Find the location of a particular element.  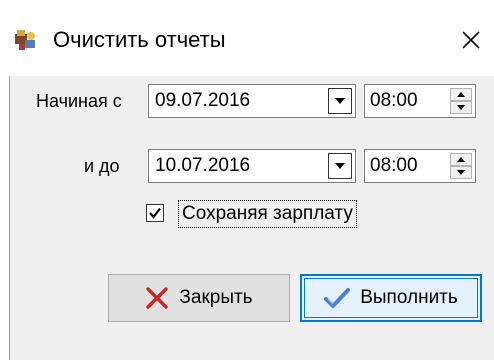

start-time-spin-arrows is located at coordinates (461, 101).